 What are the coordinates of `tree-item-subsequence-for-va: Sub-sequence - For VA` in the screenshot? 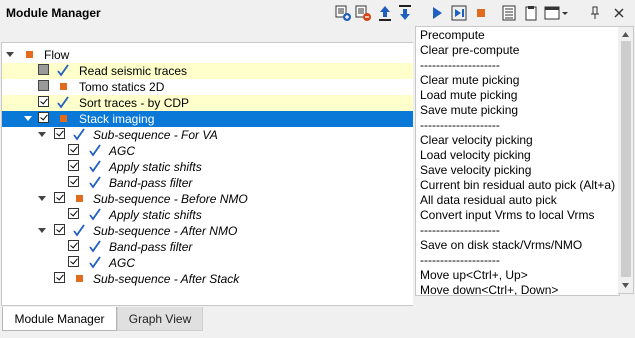 It's located at (207, 135).